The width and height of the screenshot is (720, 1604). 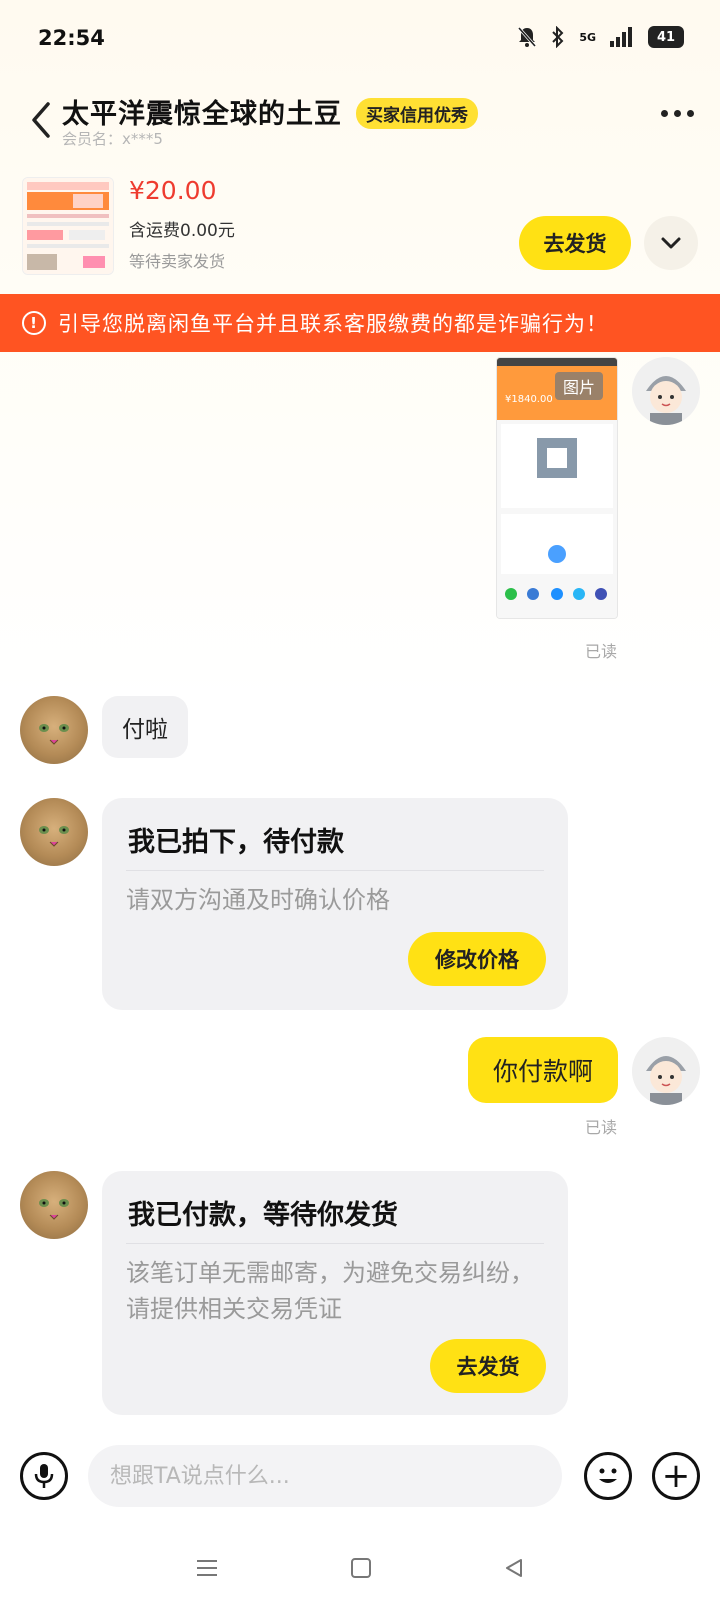 I want to click on message-input, so click(x=325, y=1476).